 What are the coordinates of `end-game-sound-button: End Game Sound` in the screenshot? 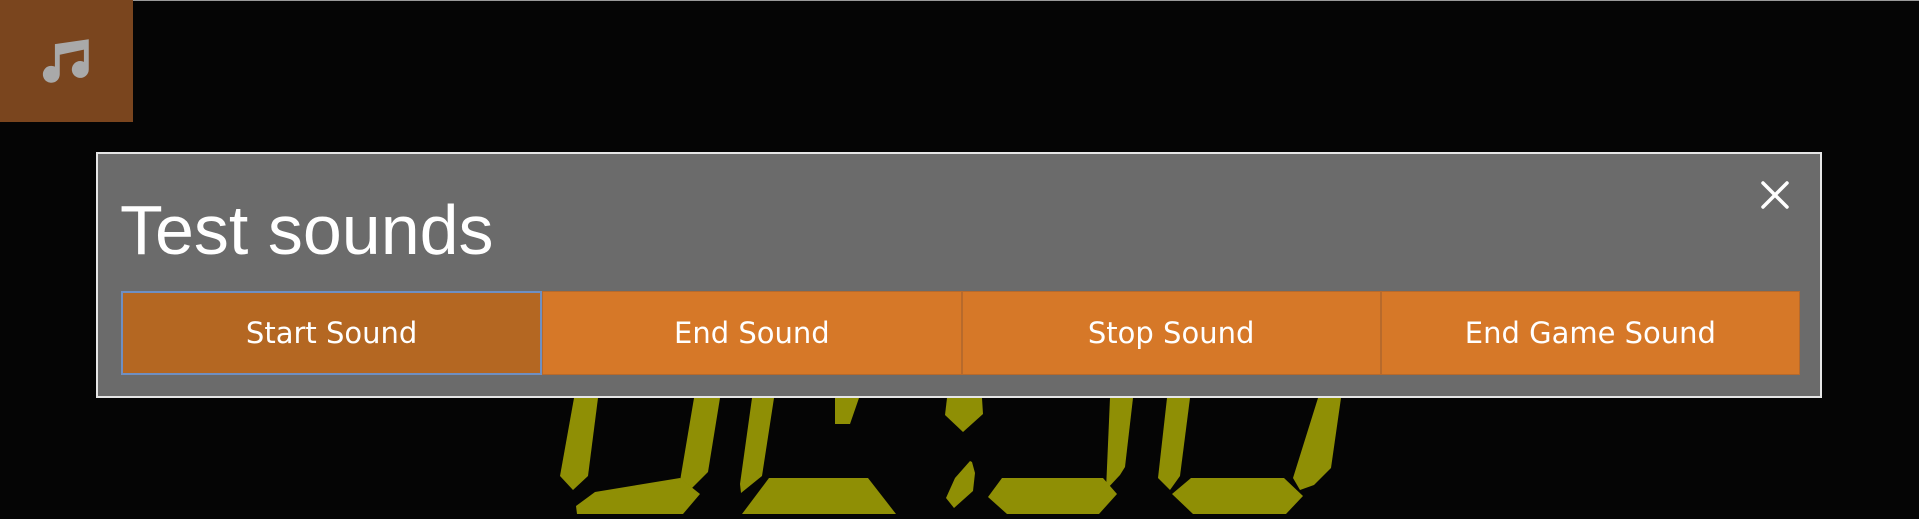 It's located at (1590, 333).